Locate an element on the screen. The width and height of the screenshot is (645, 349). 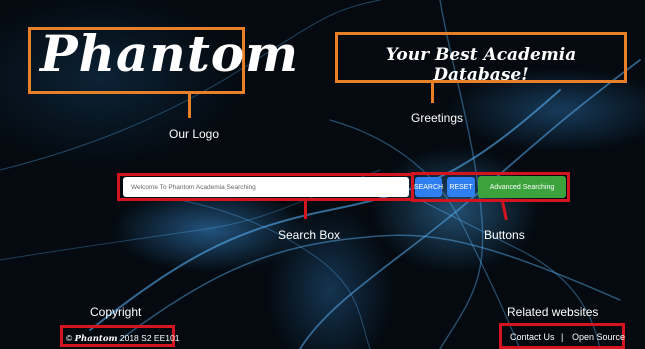
logo-annotation-connector is located at coordinates (189, 106).